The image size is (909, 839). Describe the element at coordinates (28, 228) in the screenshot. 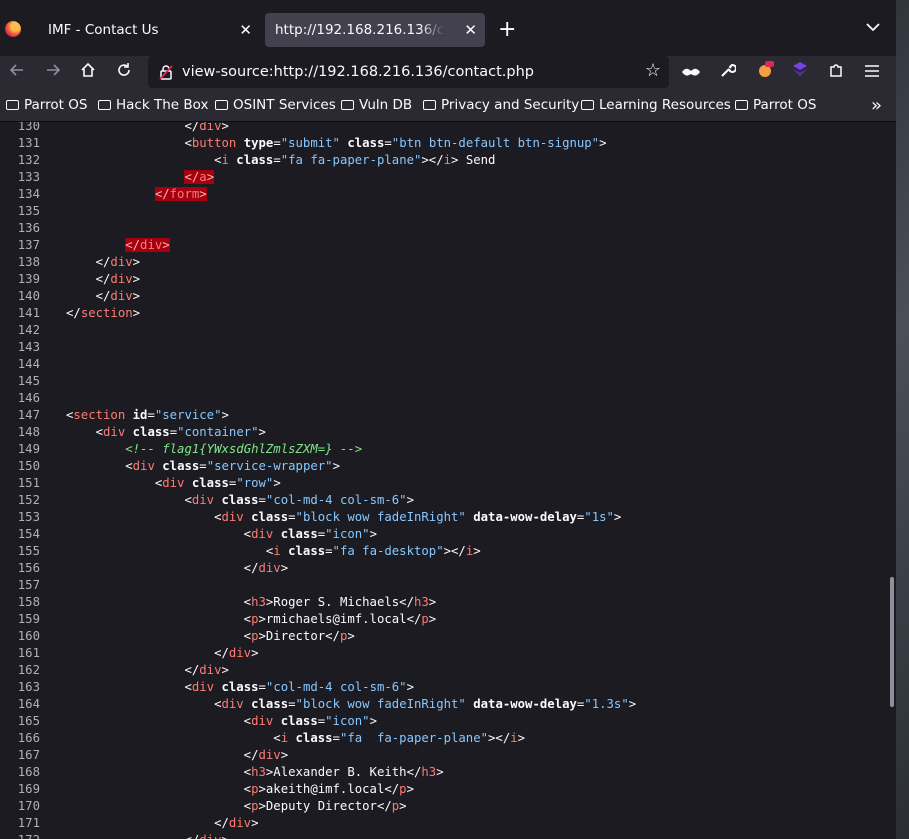

I see `source-line: 136` at that location.